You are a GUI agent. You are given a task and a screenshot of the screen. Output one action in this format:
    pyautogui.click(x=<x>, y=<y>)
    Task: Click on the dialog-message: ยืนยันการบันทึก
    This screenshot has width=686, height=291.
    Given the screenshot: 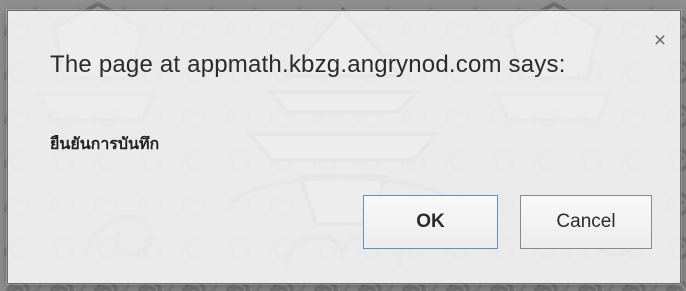 What is the action you would take?
    pyautogui.click(x=105, y=143)
    